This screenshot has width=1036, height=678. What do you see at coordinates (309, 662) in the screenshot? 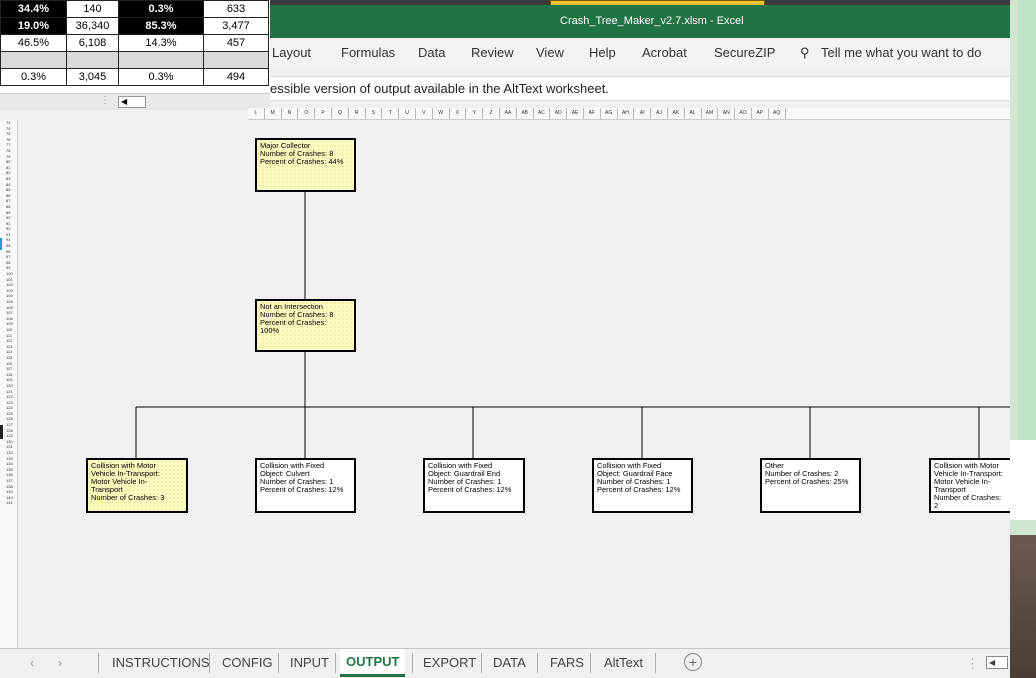
I see `tab-input: INPUT` at bounding box center [309, 662].